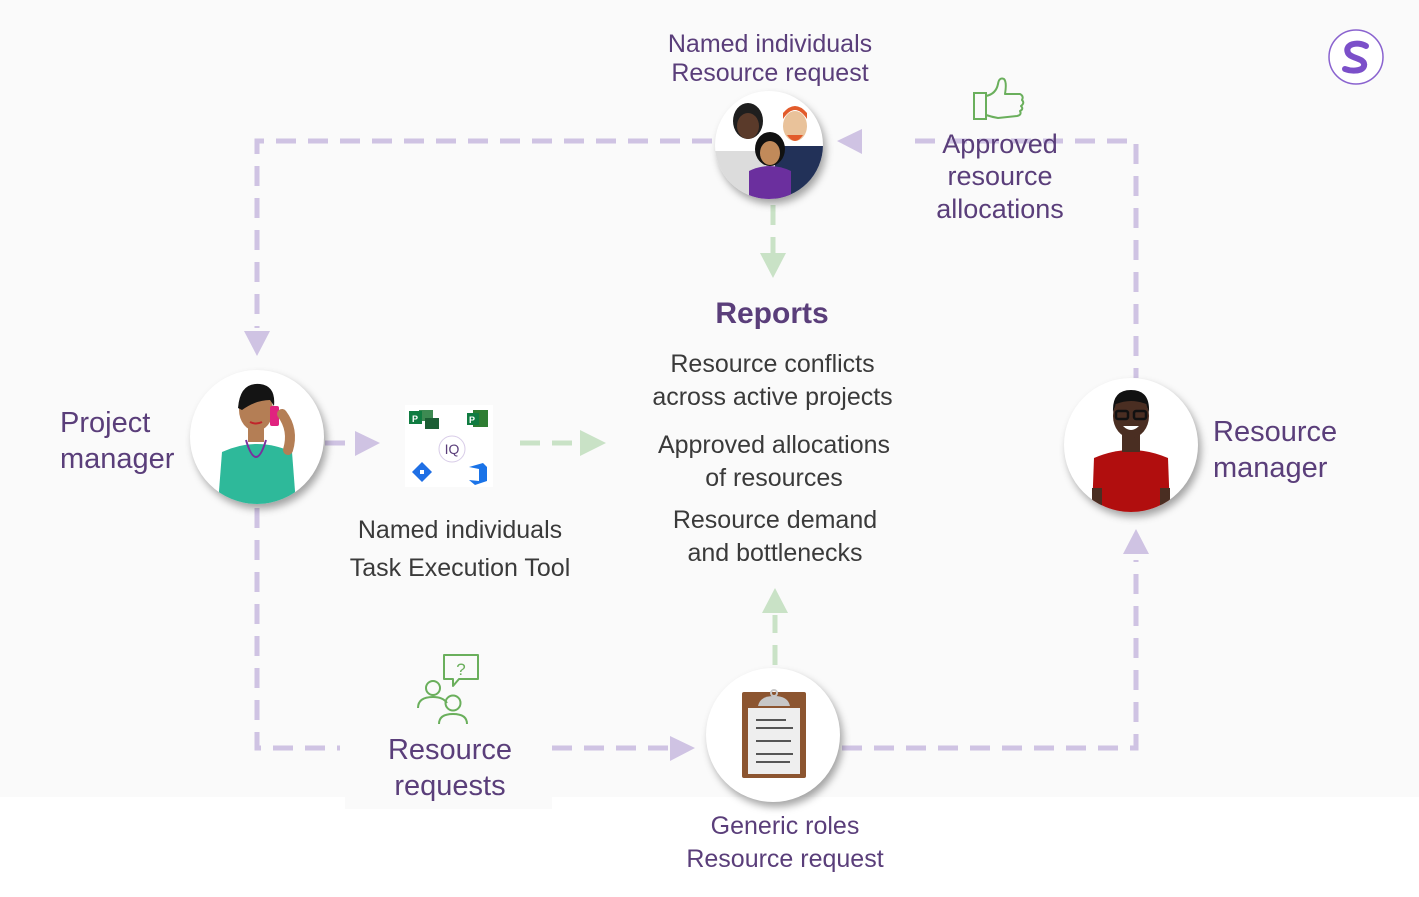 The height and width of the screenshot is (897, 1419). I want to click on report-item-demand: Resource demand and bottlenecks, so click(775, 536).